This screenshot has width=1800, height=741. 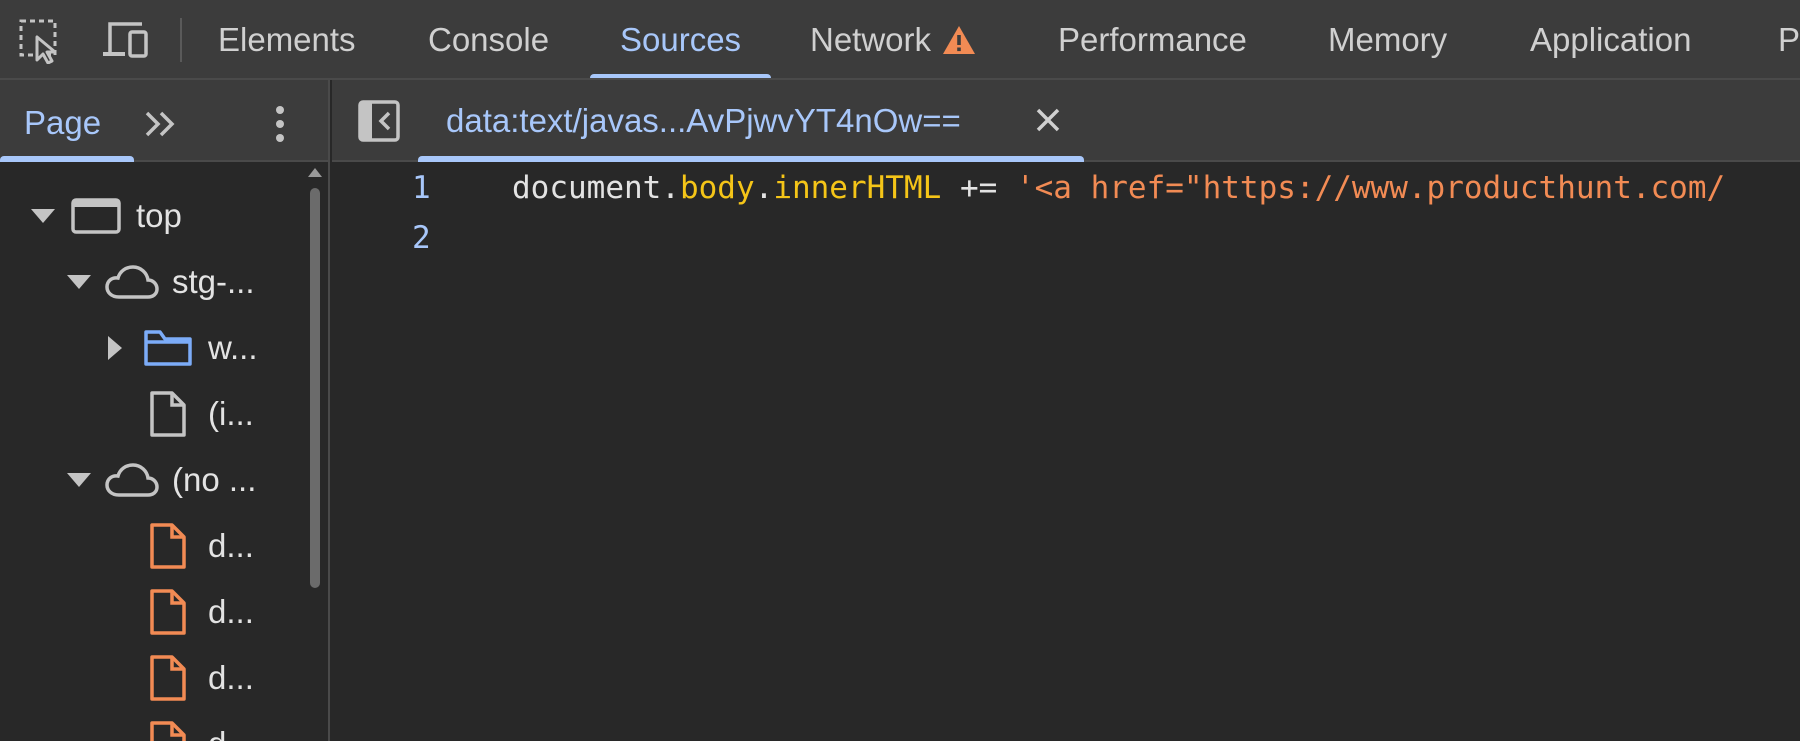 What do you see at coordinates (96, 216) in the screenshot?
I see `frame-icon` at bounding box center [96, 216].